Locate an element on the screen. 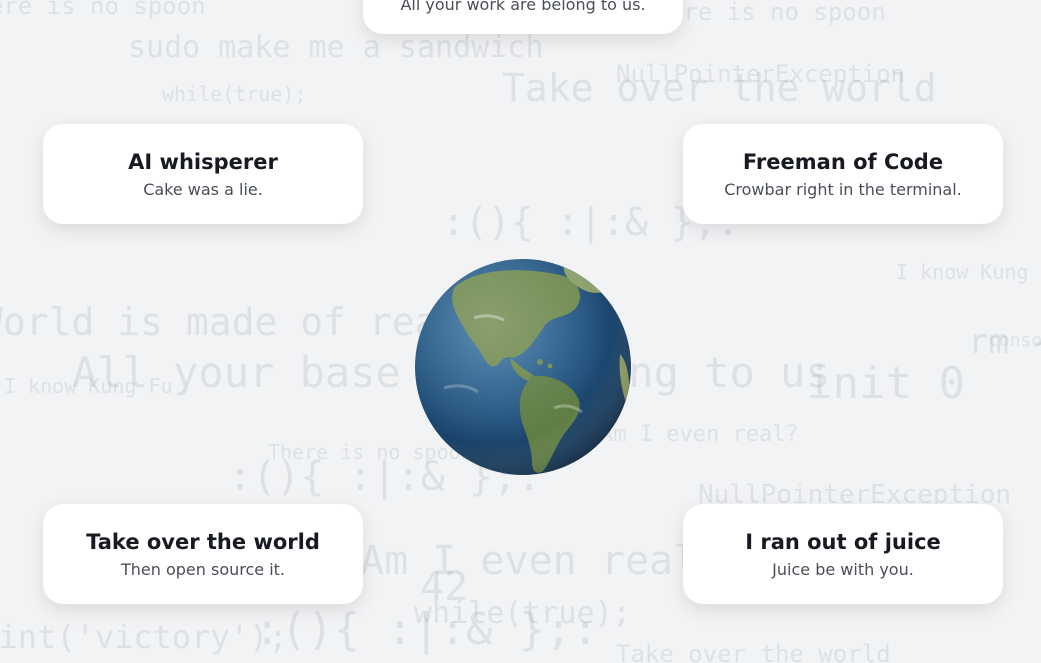  card-title: AI whisperer is located at coordinates (203, 161).